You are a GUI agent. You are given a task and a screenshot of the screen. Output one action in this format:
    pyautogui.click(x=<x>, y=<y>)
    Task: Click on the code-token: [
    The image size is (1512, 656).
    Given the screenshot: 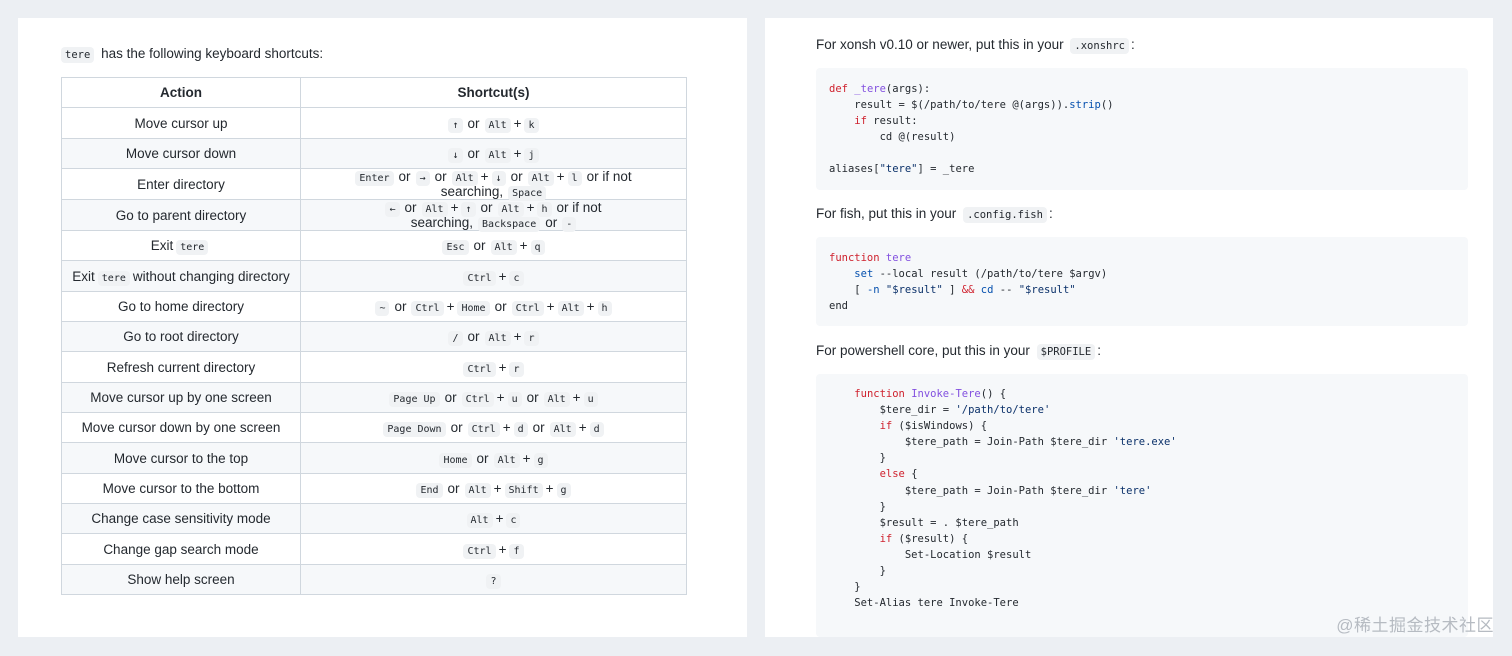 What is the action you would take?
    pyautogui.click(x=848, y=290)
    